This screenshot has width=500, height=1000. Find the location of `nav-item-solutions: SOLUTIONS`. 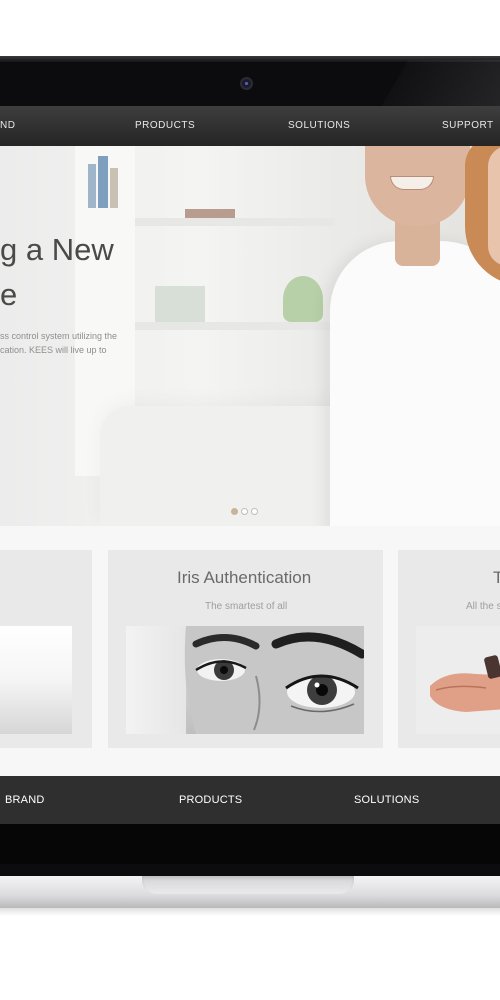

nav-item-solutions: SOLUTIONS is located at coordinates (319, 125).